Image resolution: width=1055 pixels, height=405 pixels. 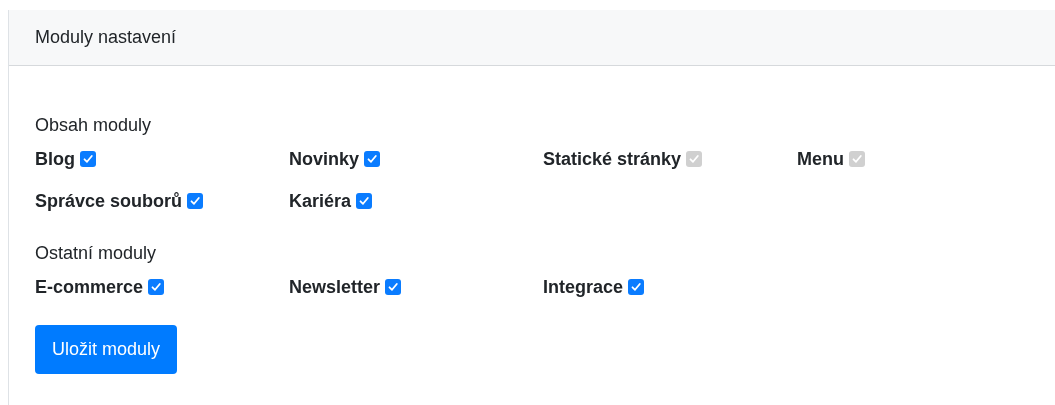 I want to click on module-label: Statické stránky, so click(x=612, y=159).